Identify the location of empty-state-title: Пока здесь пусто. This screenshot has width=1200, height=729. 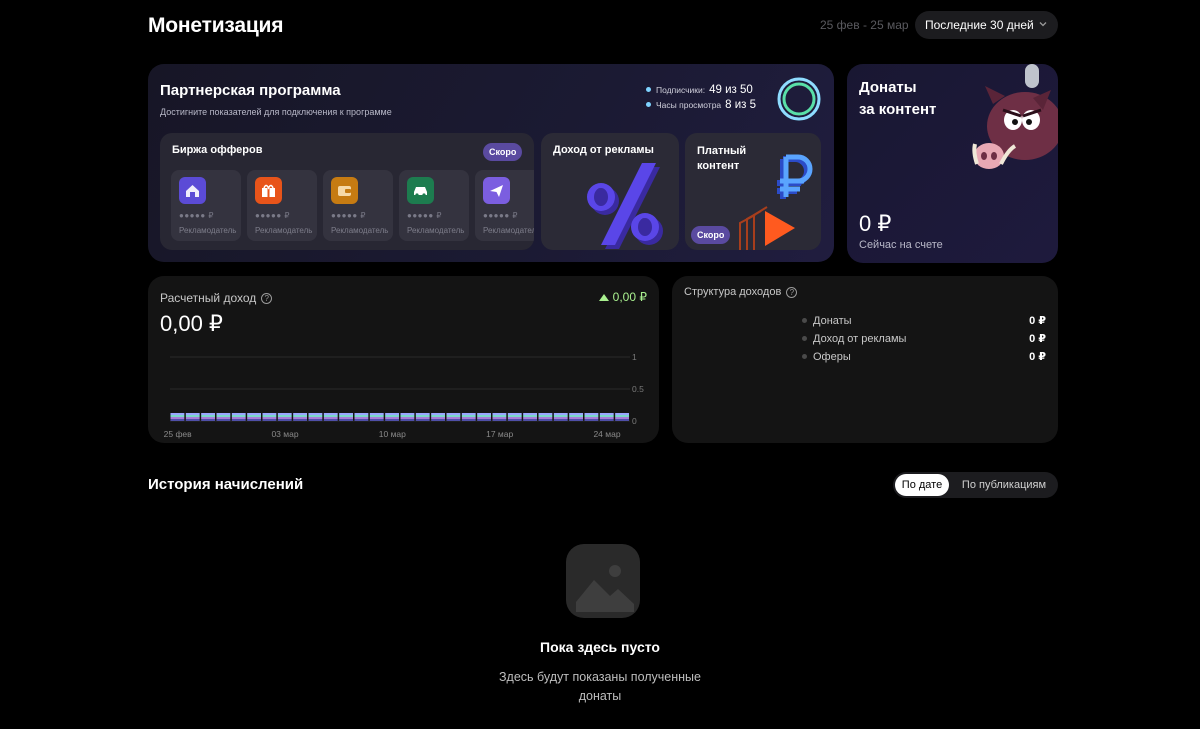
(600, 647).